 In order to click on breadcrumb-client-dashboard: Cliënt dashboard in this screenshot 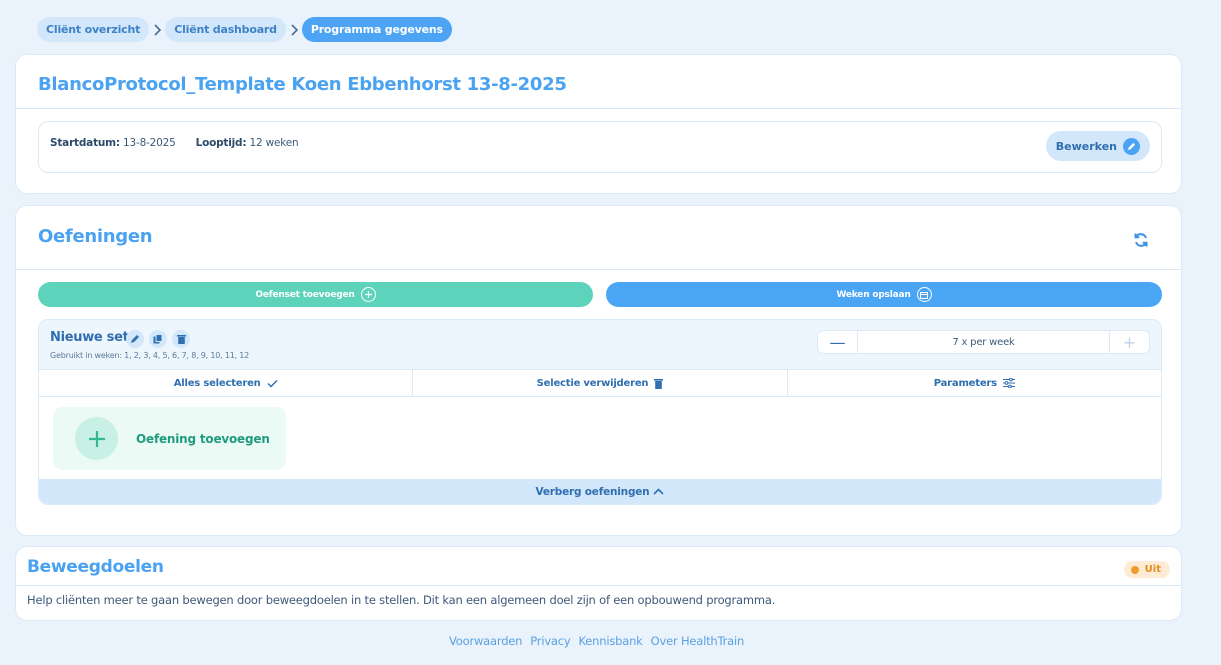, I will do `click(225, 29)`.